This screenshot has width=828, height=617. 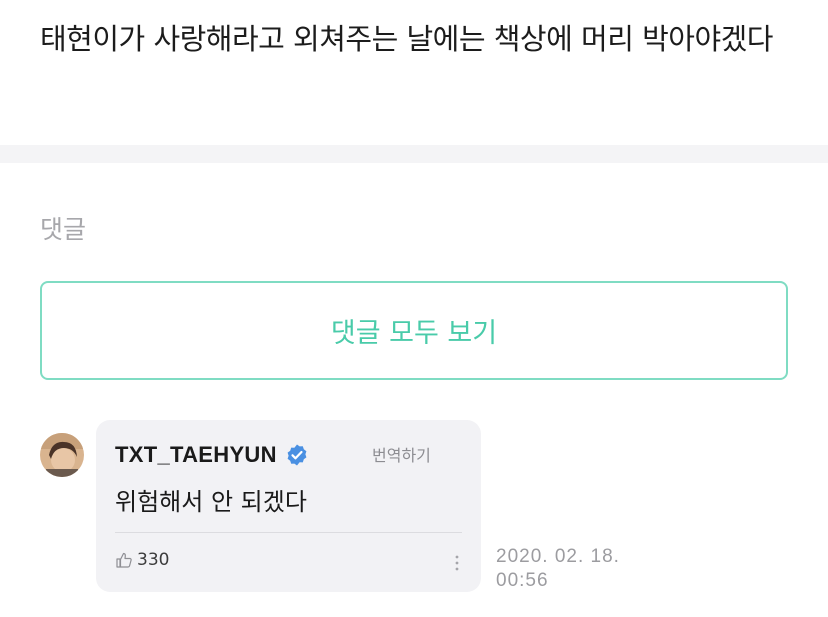 I want to click on avatar-image, so click(x=62, y=455).